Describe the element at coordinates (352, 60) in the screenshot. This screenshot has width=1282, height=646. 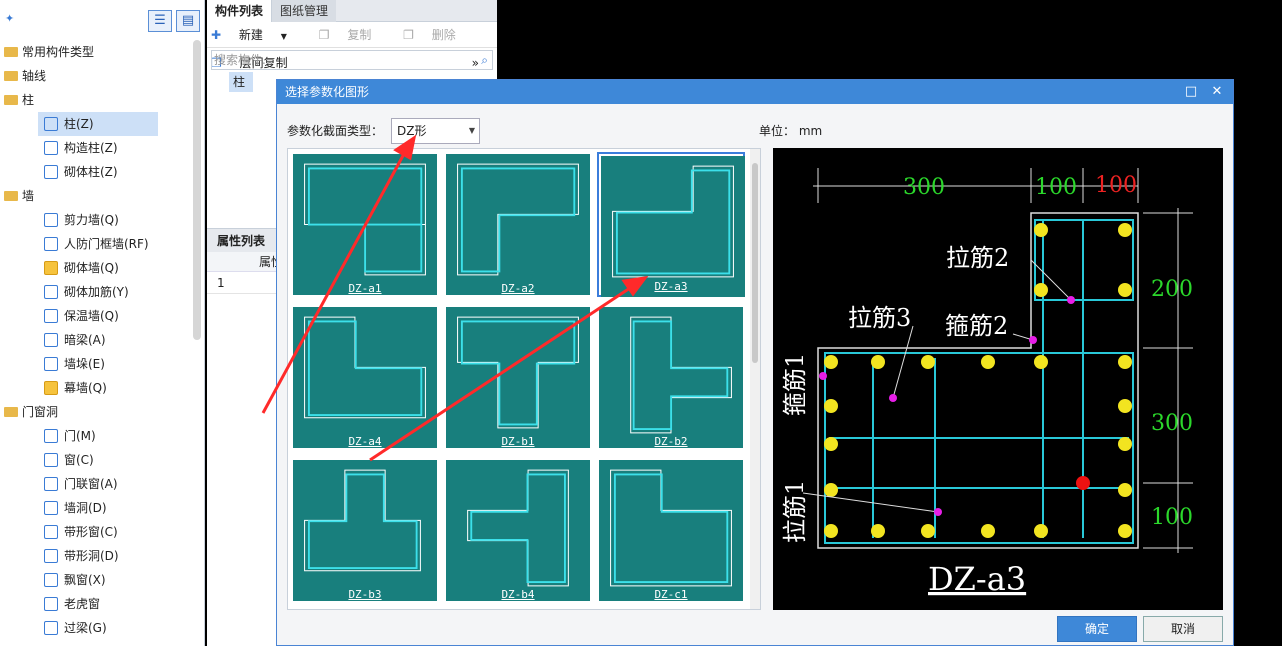
I see `component-search-input: 搜索构件... ⌕` at that location.